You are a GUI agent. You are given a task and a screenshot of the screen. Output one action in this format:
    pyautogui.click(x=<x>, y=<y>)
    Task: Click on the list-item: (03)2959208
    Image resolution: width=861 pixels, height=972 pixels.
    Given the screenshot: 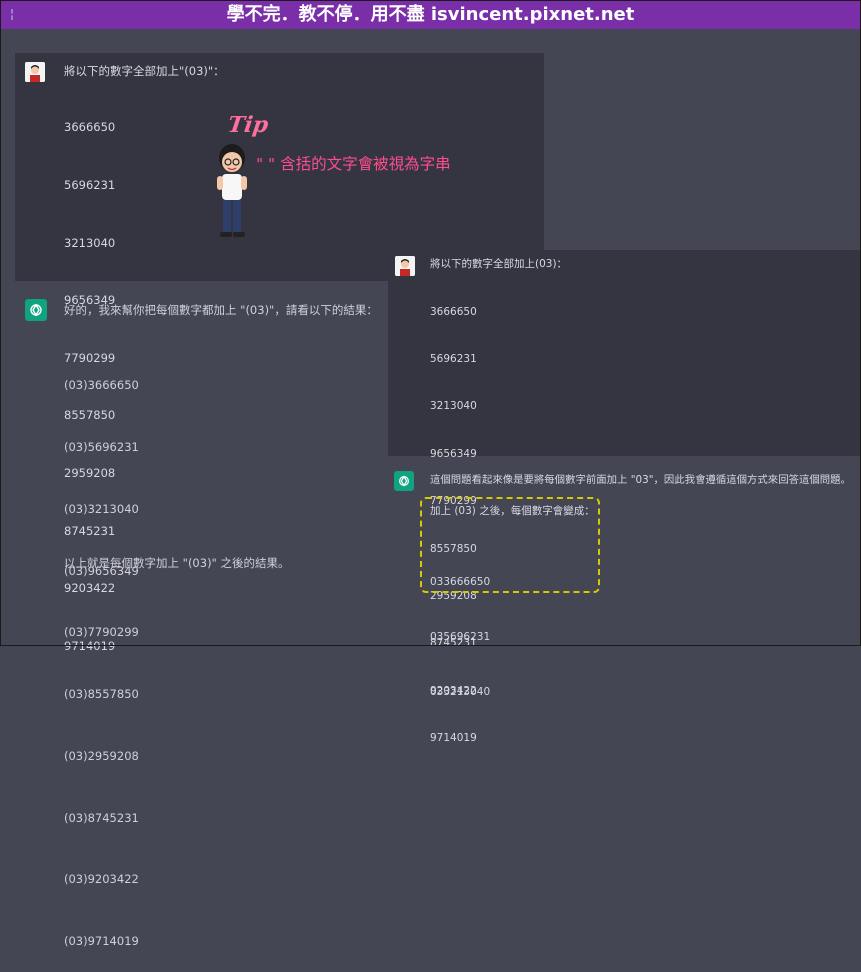 What is the action you would take?
    pyautogui.click(x=101, y=755)
    